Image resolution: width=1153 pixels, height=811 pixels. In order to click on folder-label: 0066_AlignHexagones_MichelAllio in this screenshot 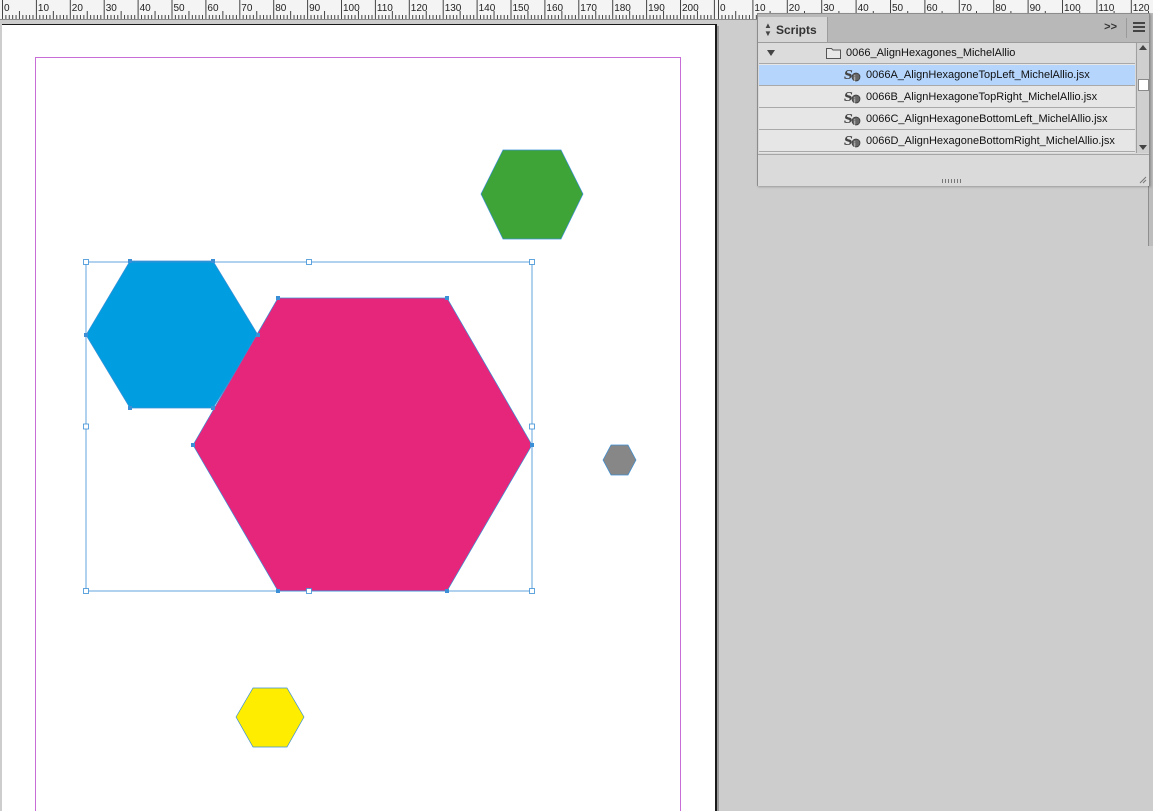, I will do `click(931, 53)`.